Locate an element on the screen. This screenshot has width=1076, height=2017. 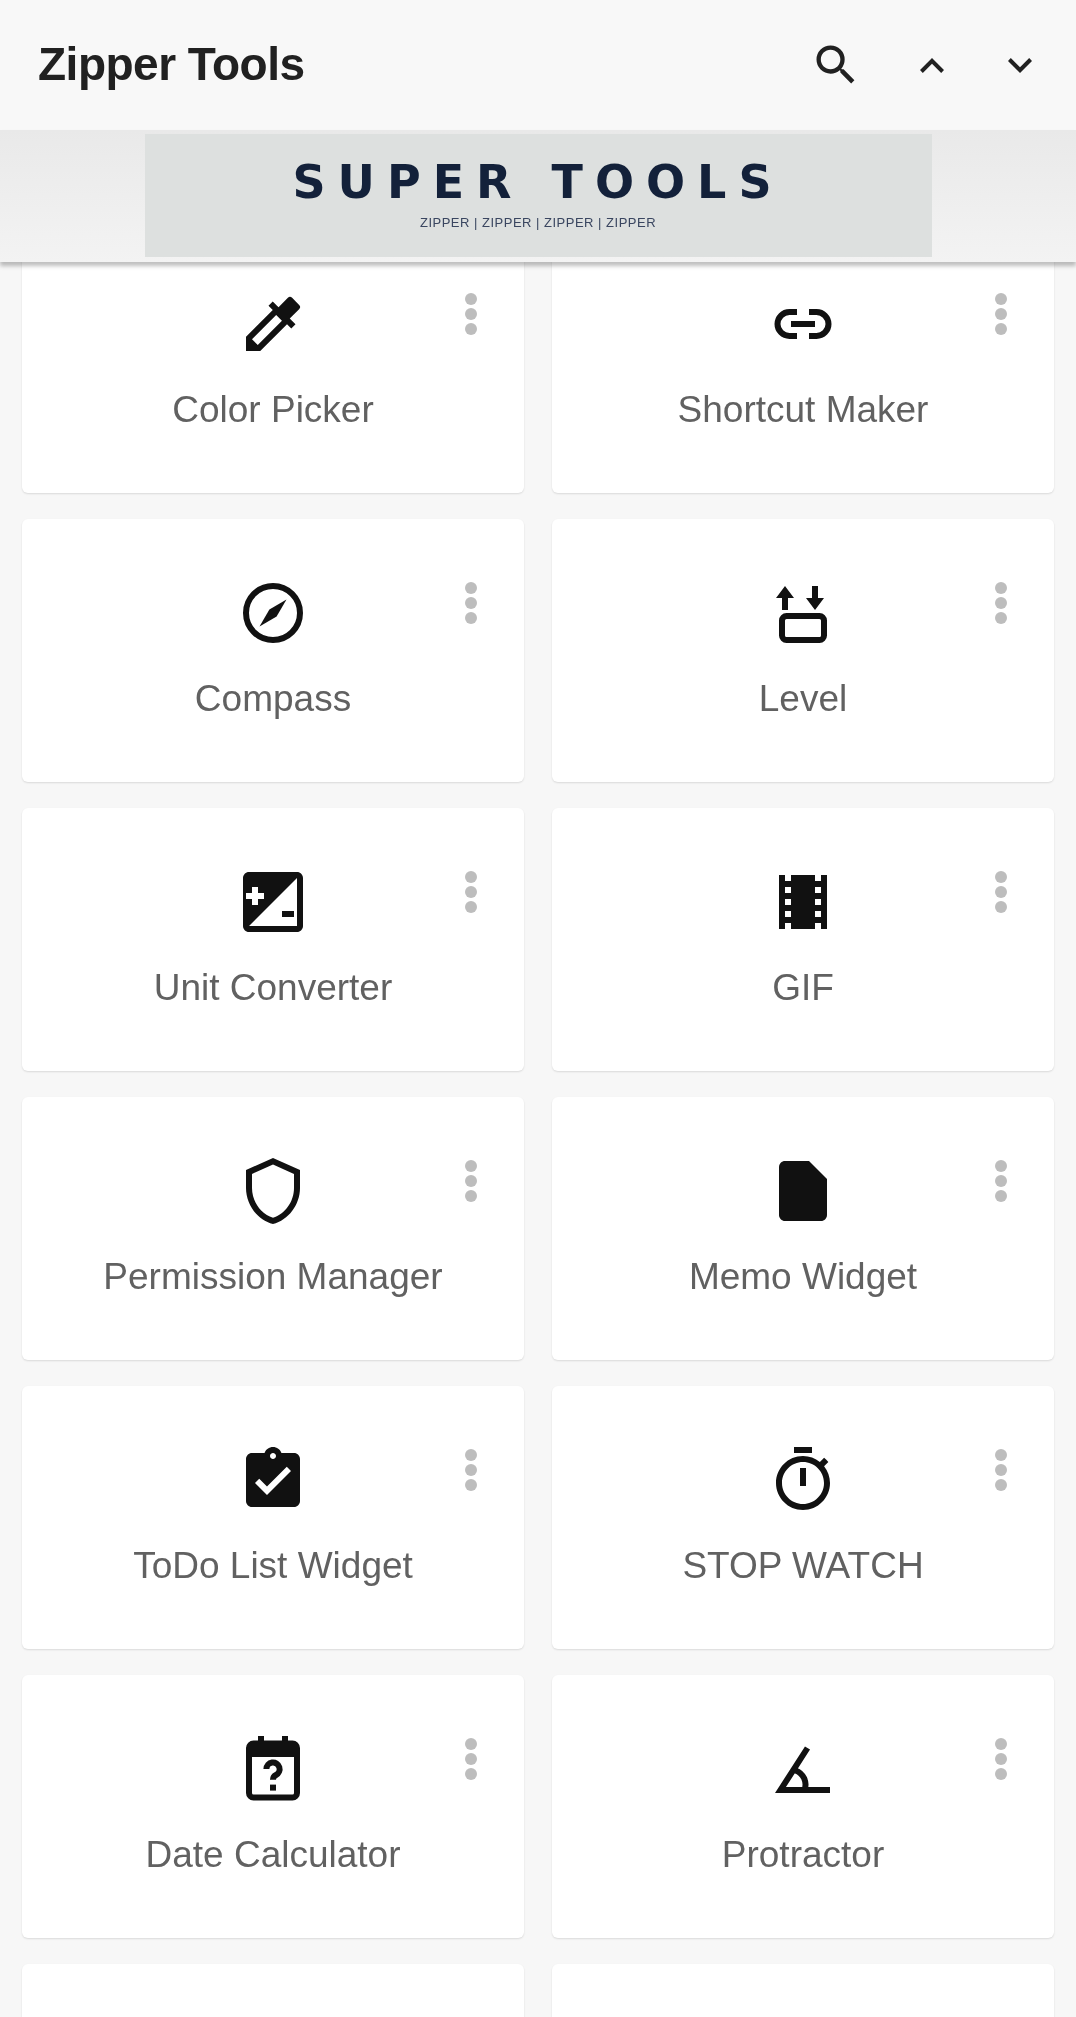
tool-card: STOP WATCH is located at coordinates (803, 1517).